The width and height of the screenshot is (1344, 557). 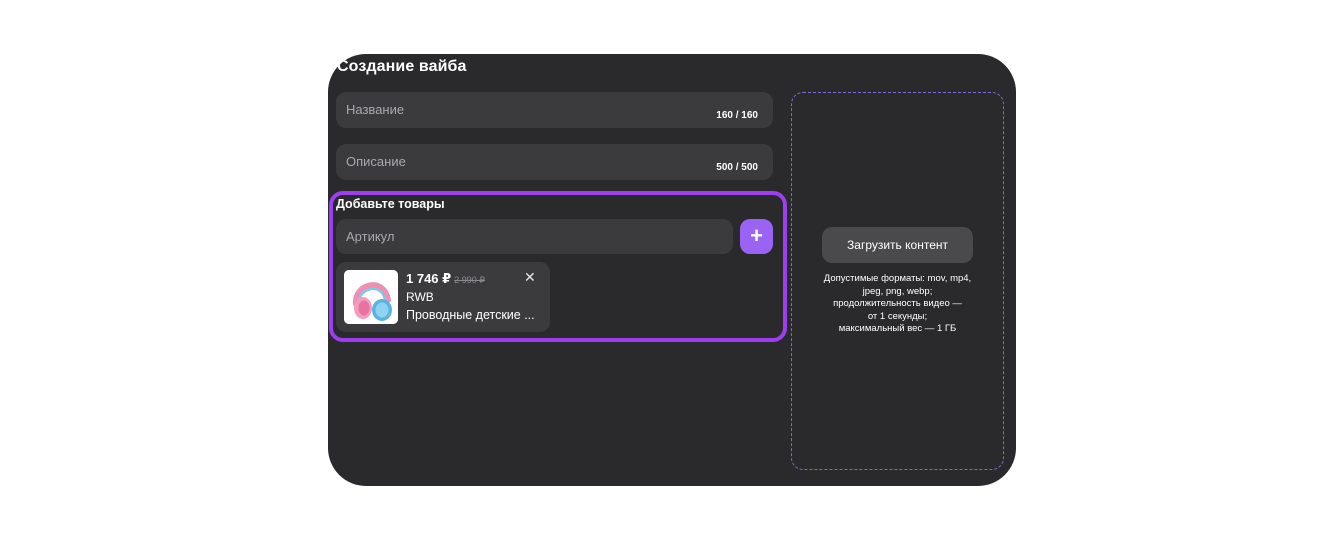 What do you see at coordinates (390, 204) in the screenshot?
I see `add-goods-title: Добавьте товары` at bounding box center [390, 204].